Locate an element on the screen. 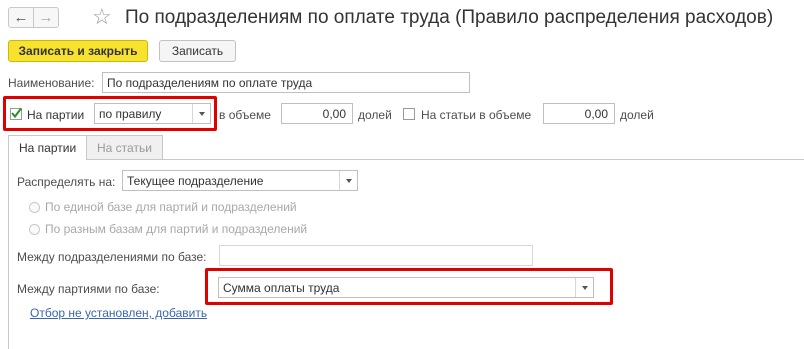 The width and height of the screenshot is (804, 349). items-checkbox is located at coordinates (409, 114).